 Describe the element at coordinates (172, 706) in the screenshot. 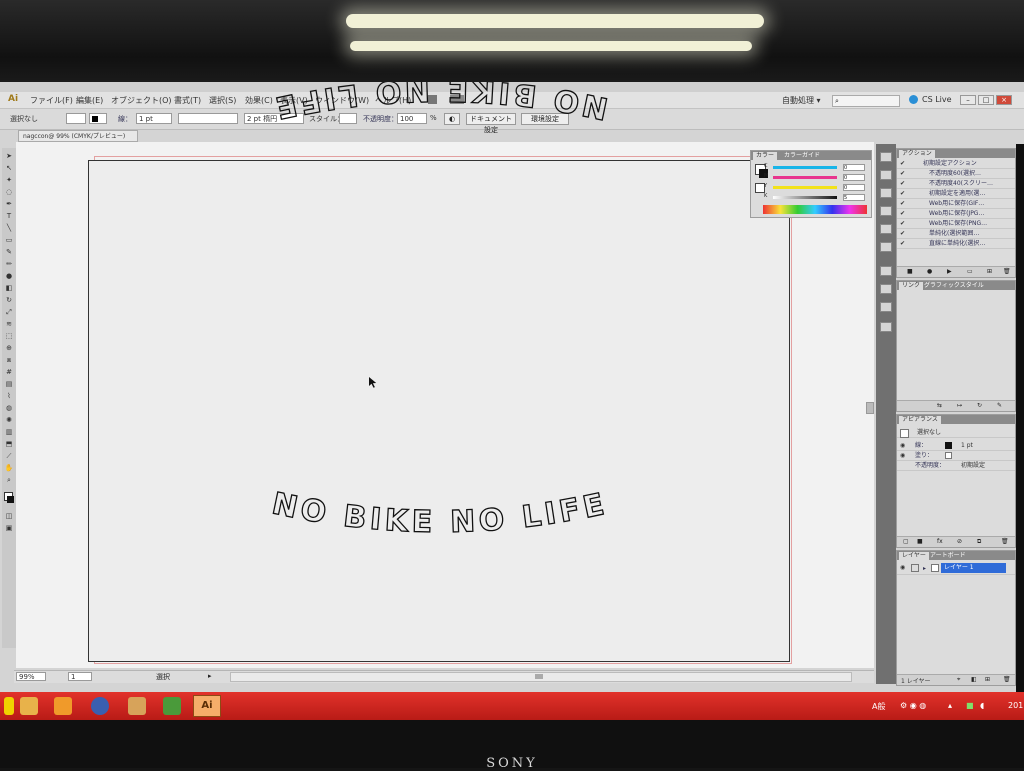

I see `app-icon` at that location.